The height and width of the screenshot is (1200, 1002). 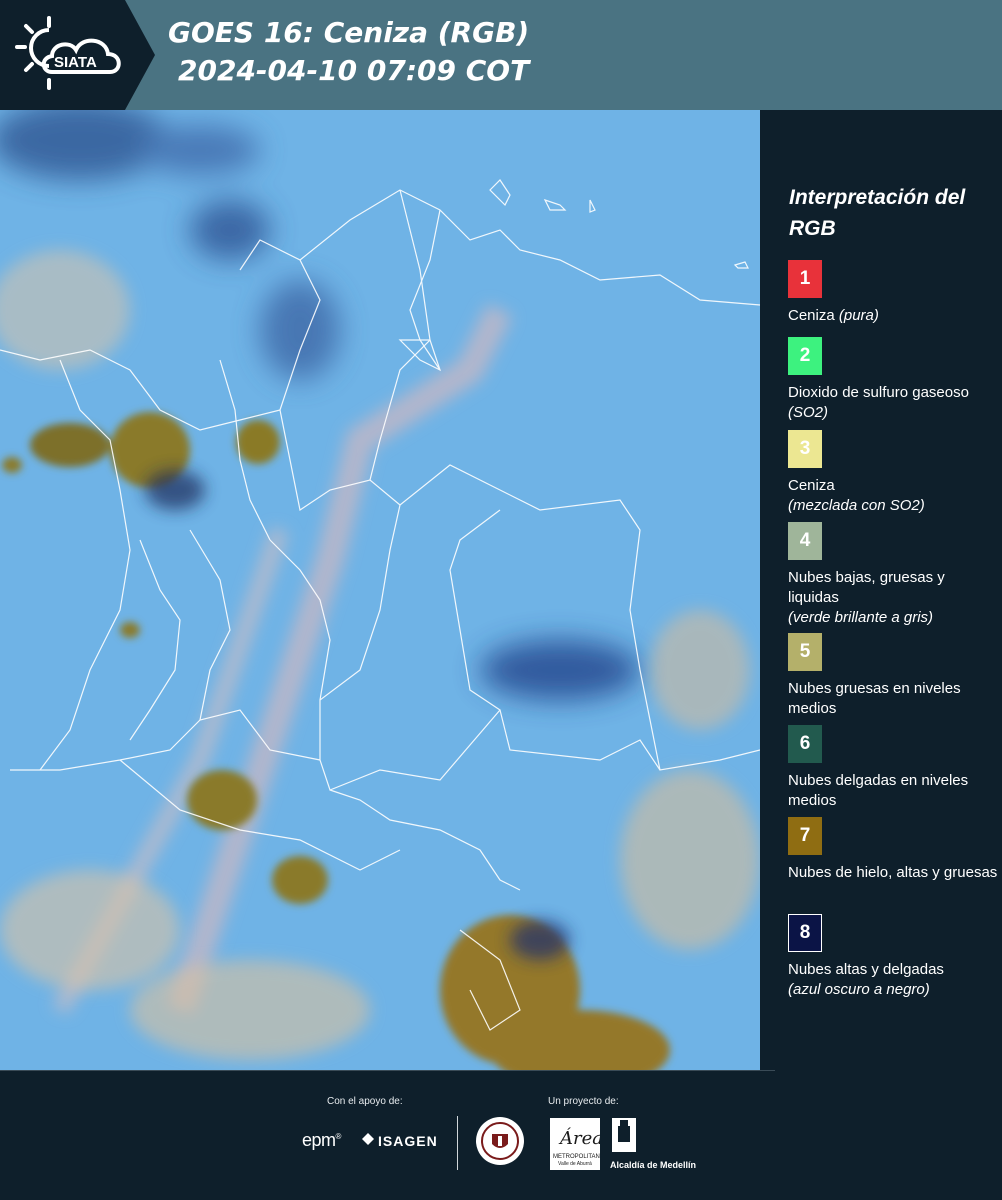 I want to click on legend-label-3: Ceniza, so click(x=811, y=485).